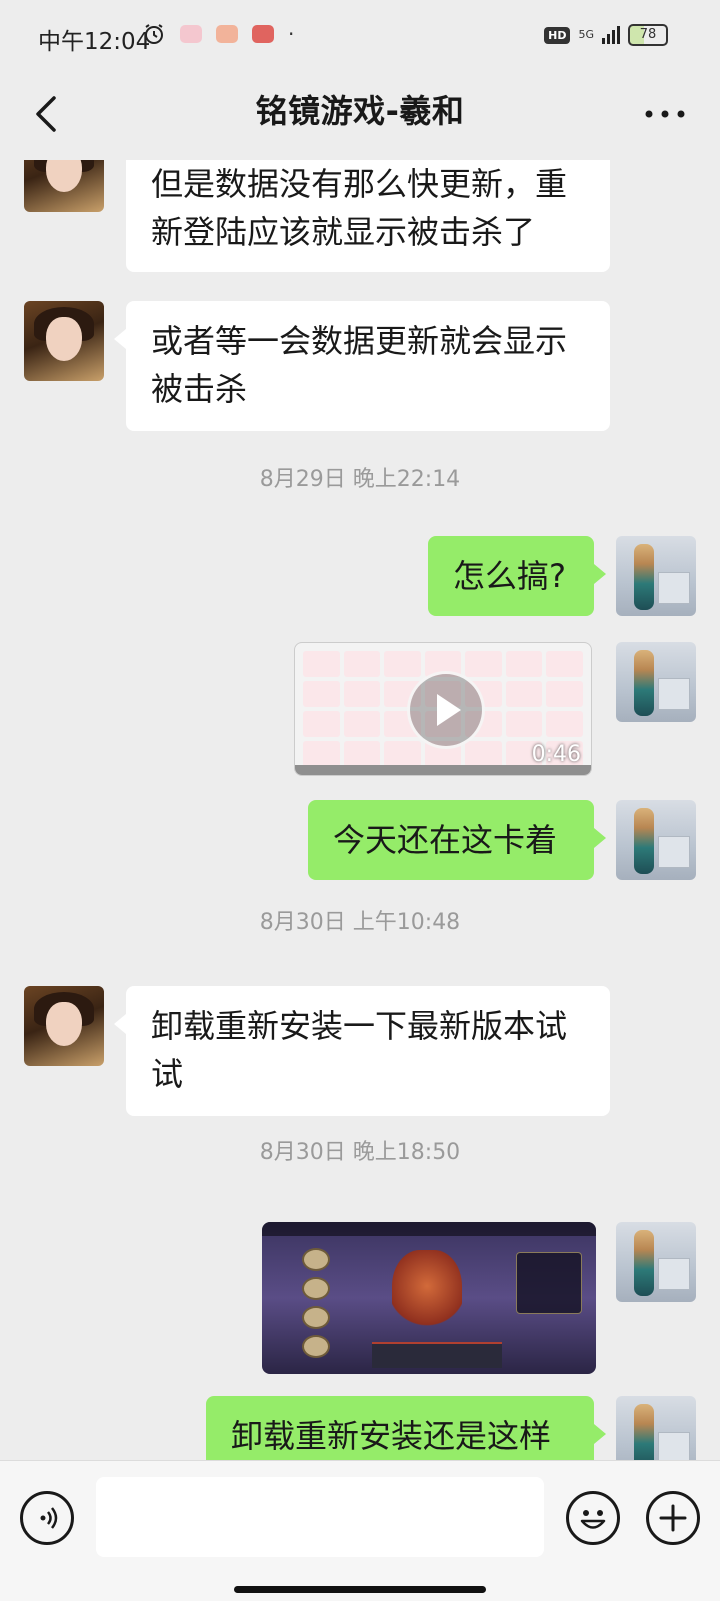 The image size is (720, 1601). What do you see at coordinates (362, 1051) in the screenshot?
I see `message-bubble-received: 卸载重新安装一下最新版本试试` at bounding box center [362, 1051].